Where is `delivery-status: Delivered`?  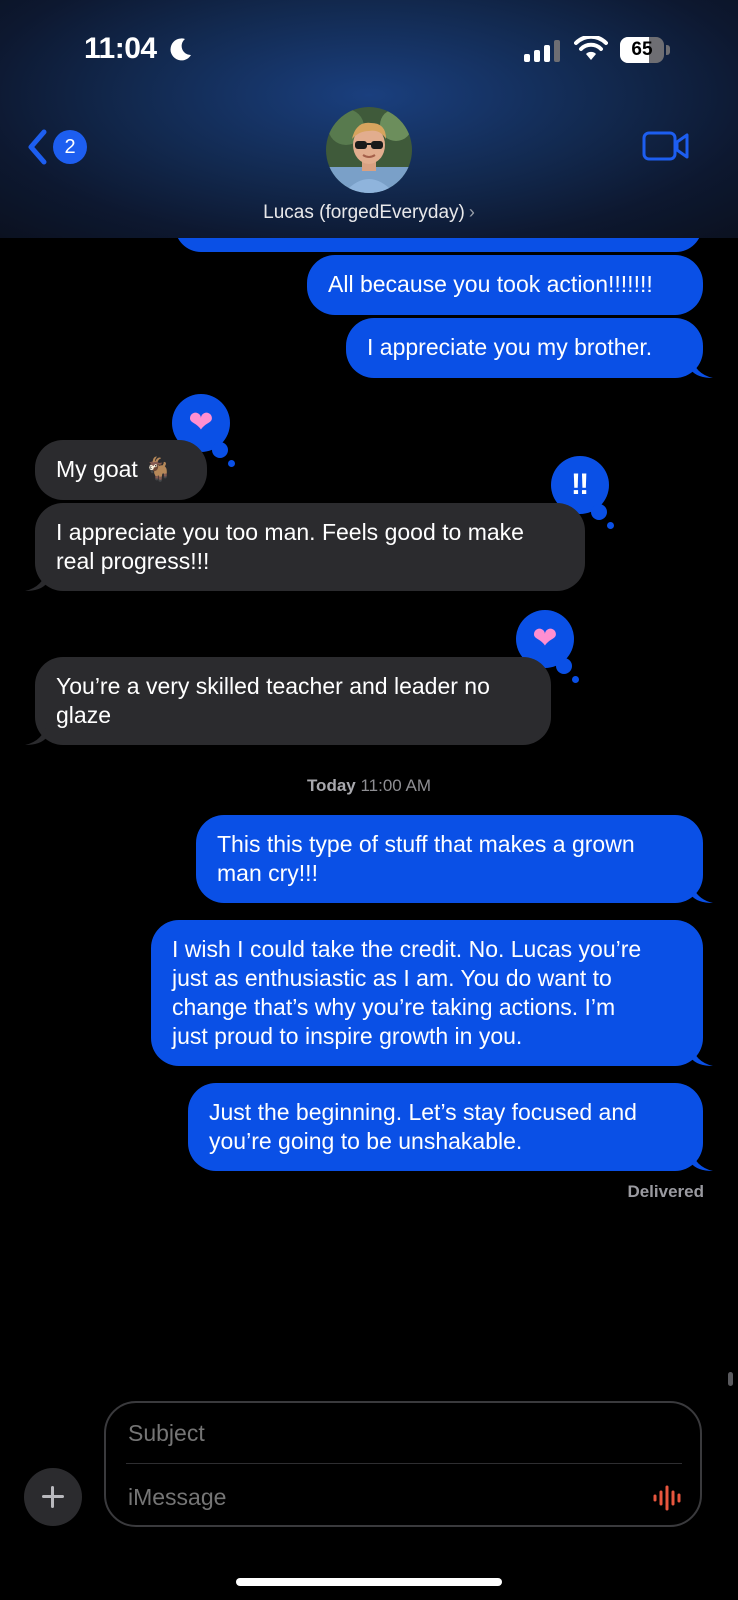 delivery-status: Delivered is located at coordinates (665, 1191).